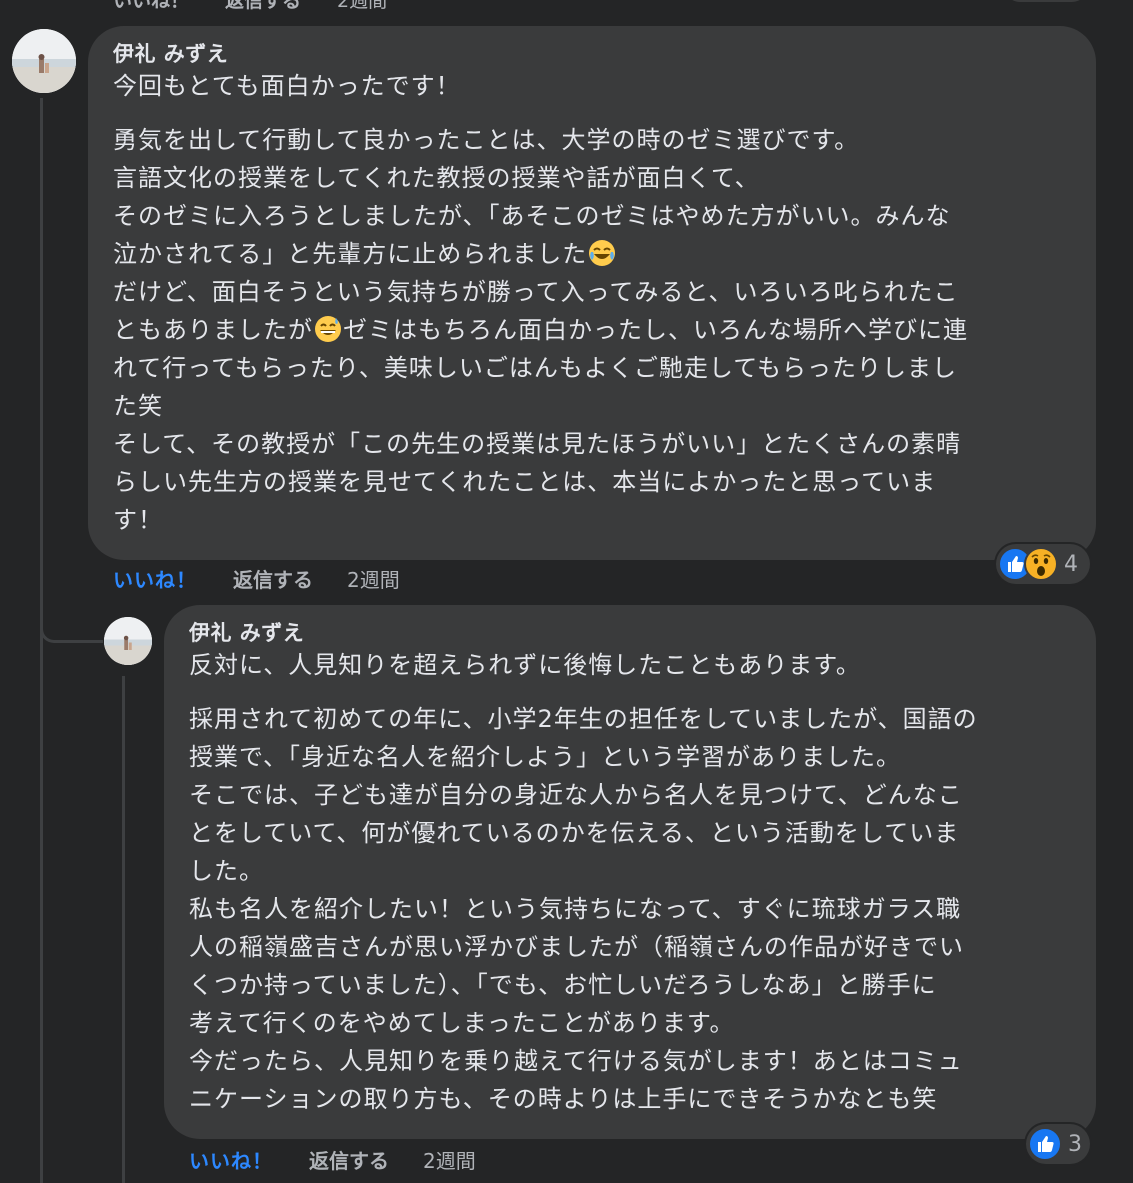 This screenshot has width=1133, height=1183. Describe the element at coordinates (436, 178) in the screenshot. I see `comment-text: 言語文化の授業をしてくれた教授の授業や話が面白くて、` at that location.